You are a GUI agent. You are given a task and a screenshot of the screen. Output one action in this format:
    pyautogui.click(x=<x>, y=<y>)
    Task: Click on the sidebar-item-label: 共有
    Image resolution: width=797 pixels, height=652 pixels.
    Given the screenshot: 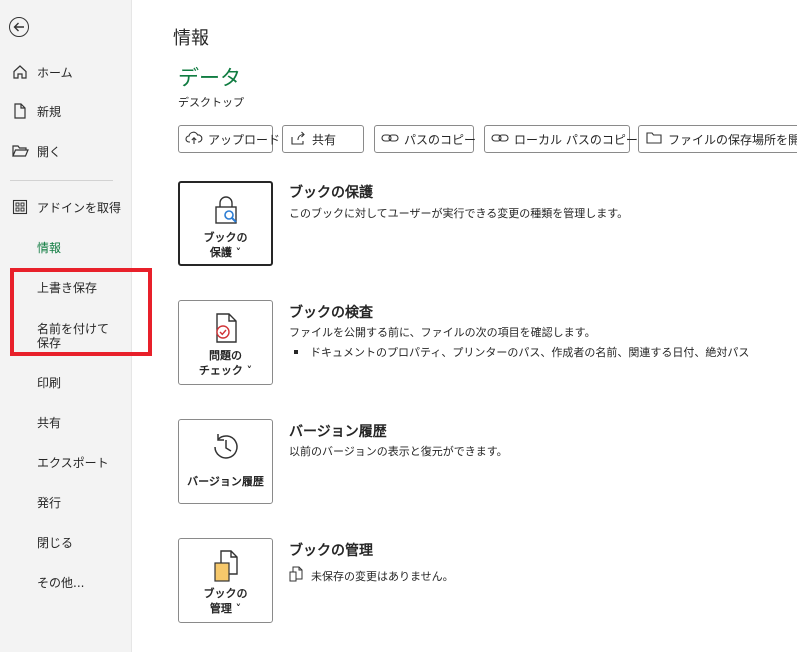 What is the action you would take?
    pyautogui.click(x=49, y=422)
    